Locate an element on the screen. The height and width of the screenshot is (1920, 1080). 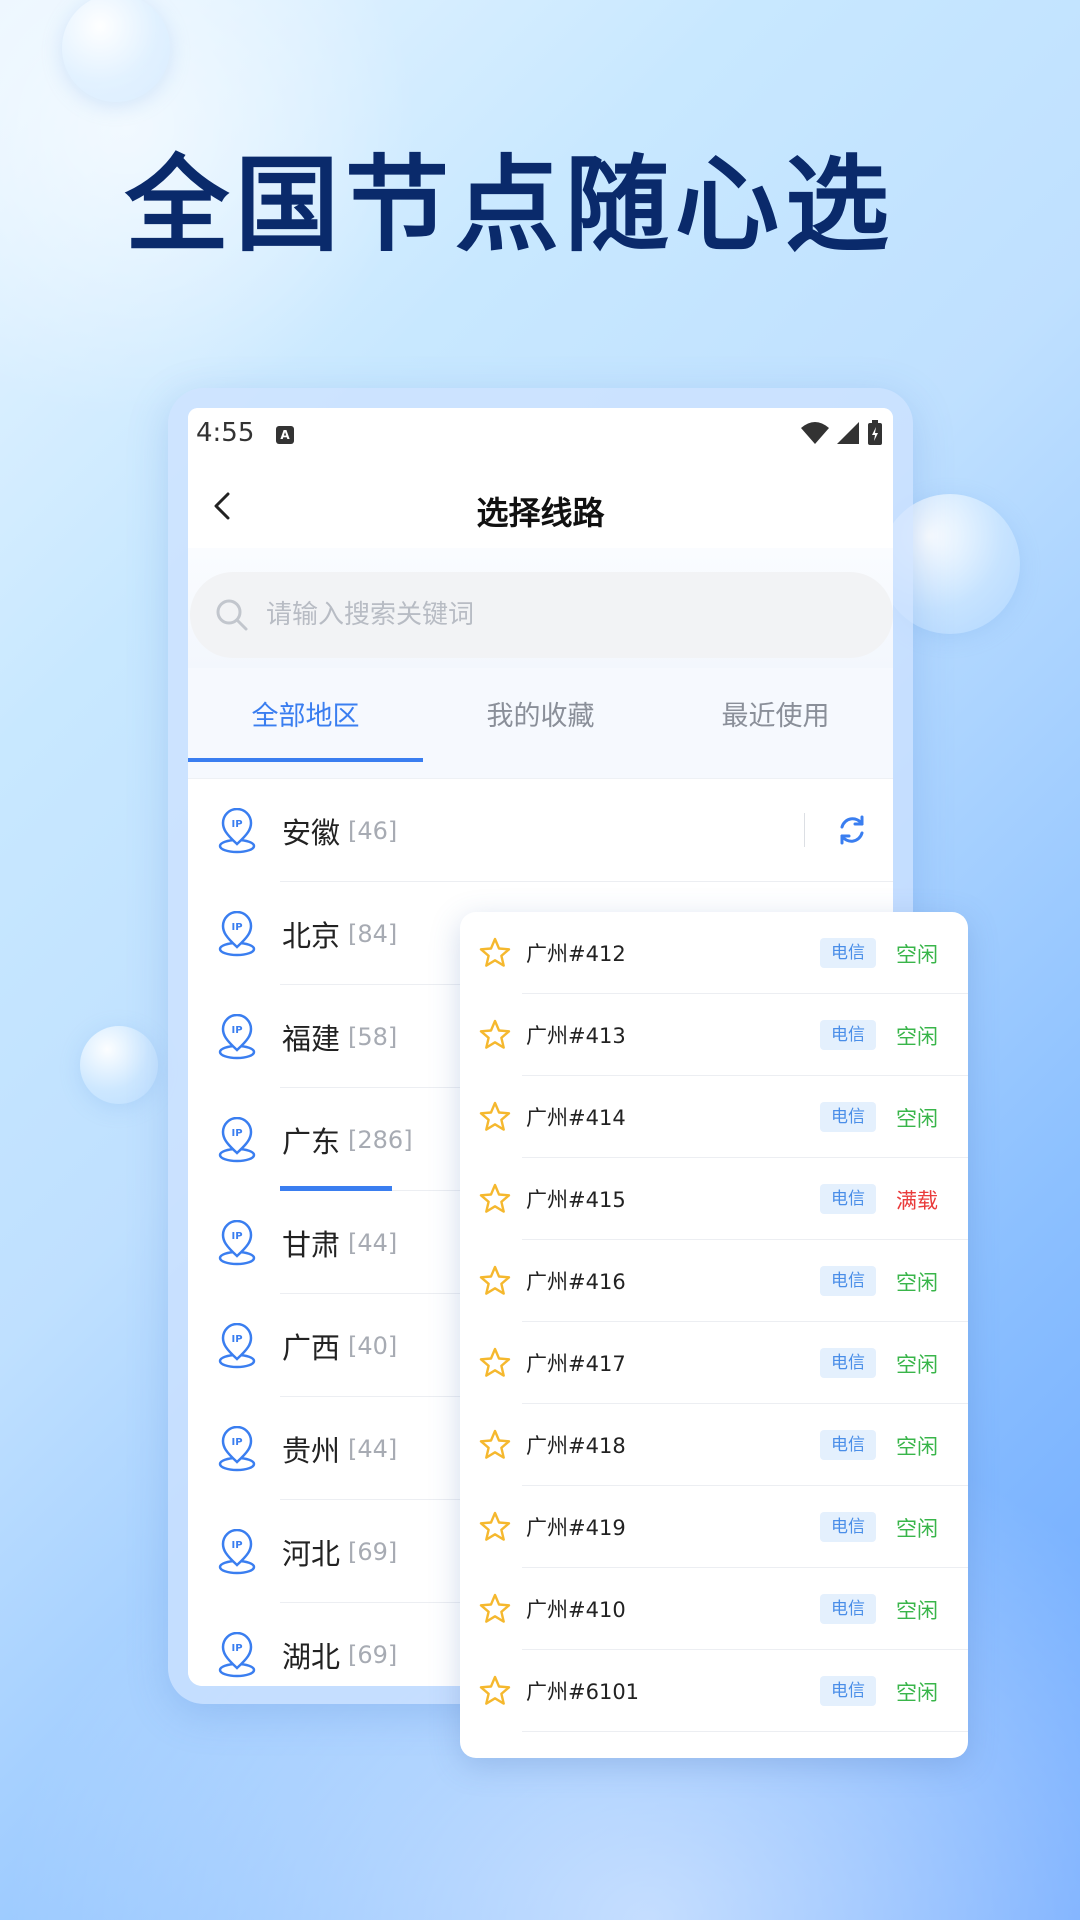
refresh-icon is located at coordinates (852, 830).